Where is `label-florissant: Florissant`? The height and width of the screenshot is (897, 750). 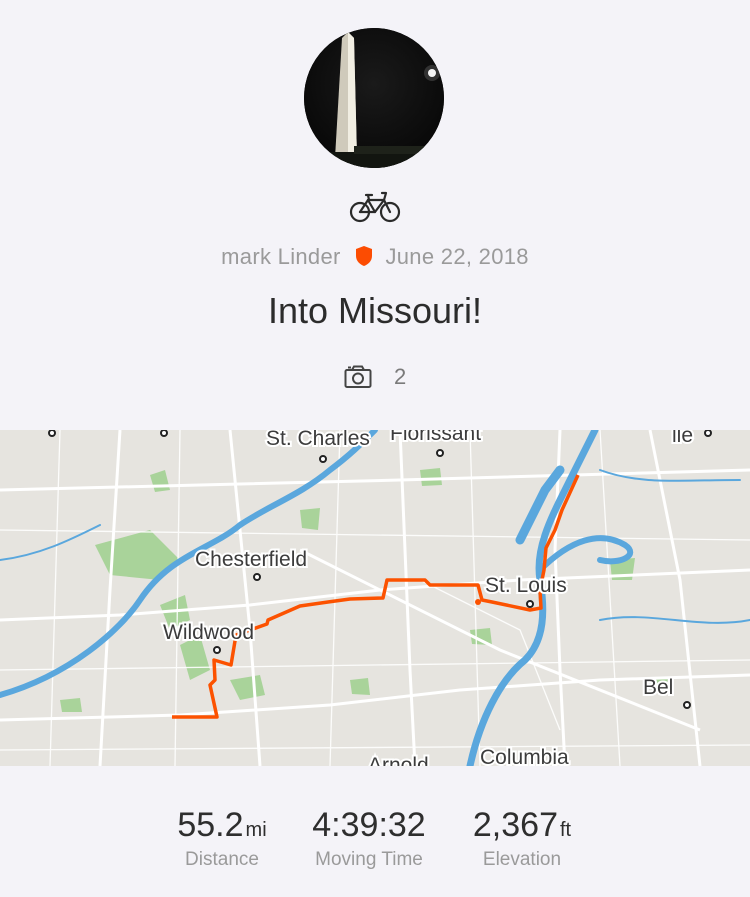
label-florissant: Florissant is located at coordinates (435, 437).